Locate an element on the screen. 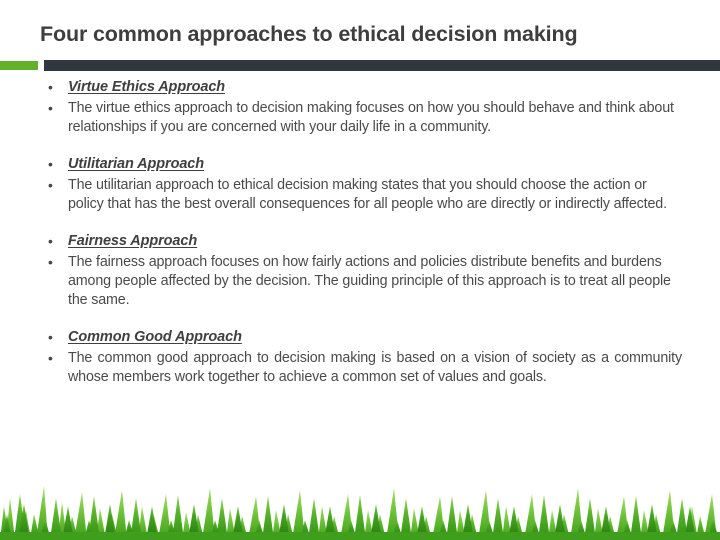  bullet-heading: • Virtue Ethics Approach is located at coordinates (360, 87).